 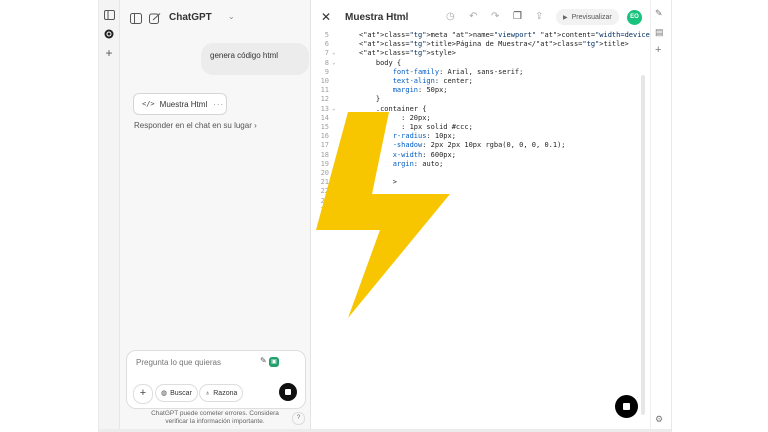 What do you see at coordinates (370, 99) in the screenshot?
I see `code-text: }` at bounding box center [370, 99].